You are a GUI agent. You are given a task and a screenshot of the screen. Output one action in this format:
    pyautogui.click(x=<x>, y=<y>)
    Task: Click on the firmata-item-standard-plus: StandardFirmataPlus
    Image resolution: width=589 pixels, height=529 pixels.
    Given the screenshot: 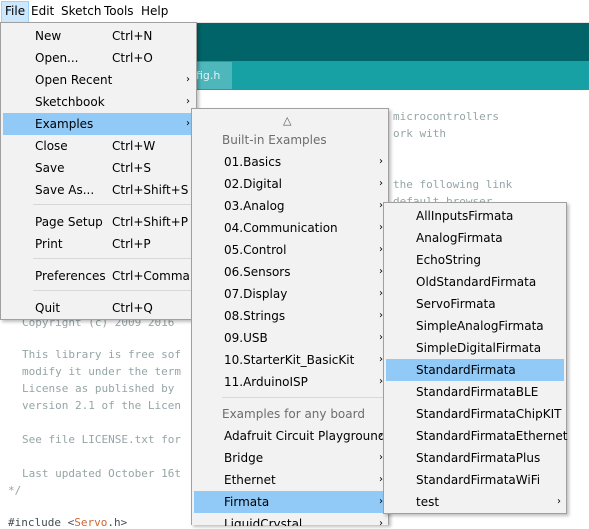 What is the action you would take?
    pyautogui.click(x=475, y=458)
    